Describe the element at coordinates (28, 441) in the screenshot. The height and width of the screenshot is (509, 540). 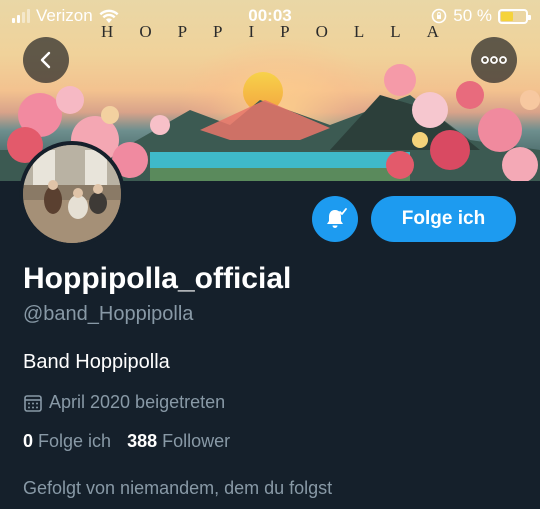
I see `following-count: 0` at that location.